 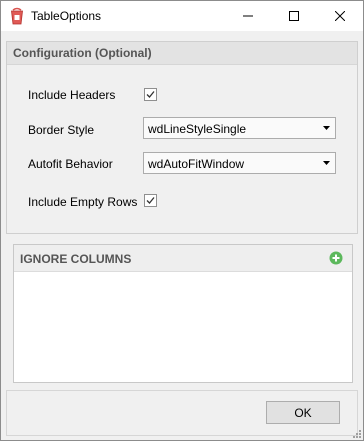 I want to click on maximize-button, so click(x=294, y=16).